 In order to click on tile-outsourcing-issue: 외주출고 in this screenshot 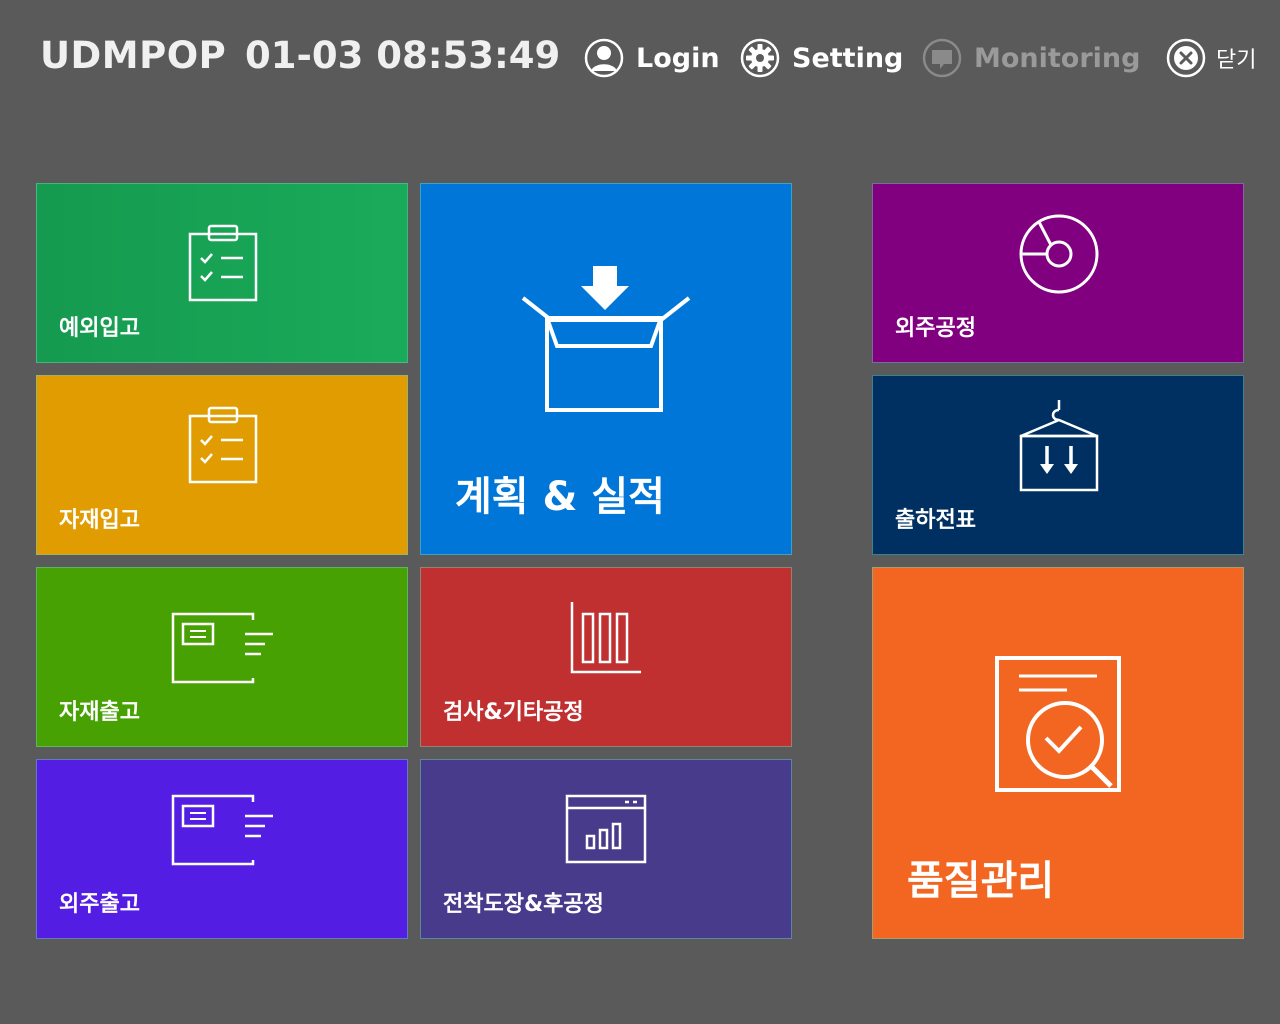, I will do `click(222, 849)`.